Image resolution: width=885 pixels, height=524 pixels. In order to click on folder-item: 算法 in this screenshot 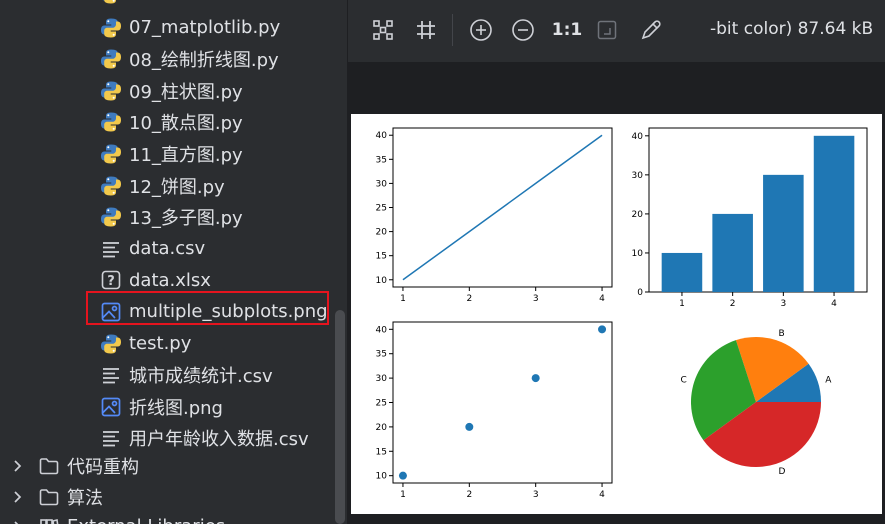, I will do `click(56, 496)`.